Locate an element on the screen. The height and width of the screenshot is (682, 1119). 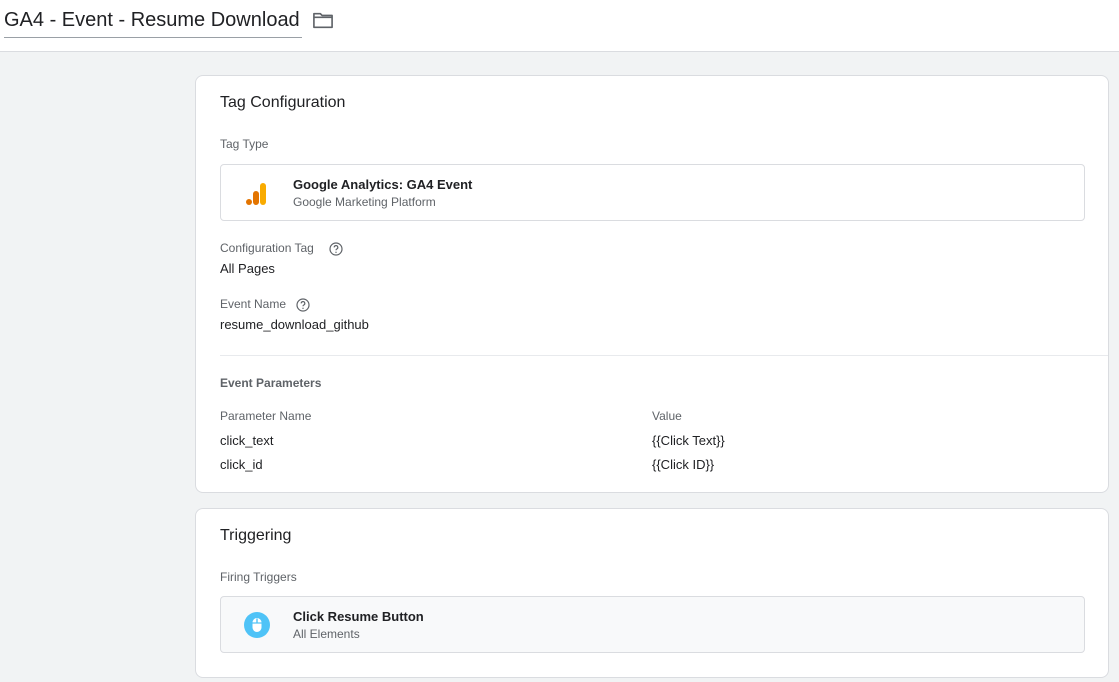
parameter-value: {{Click ID}} is located at coordinates (683, 464).